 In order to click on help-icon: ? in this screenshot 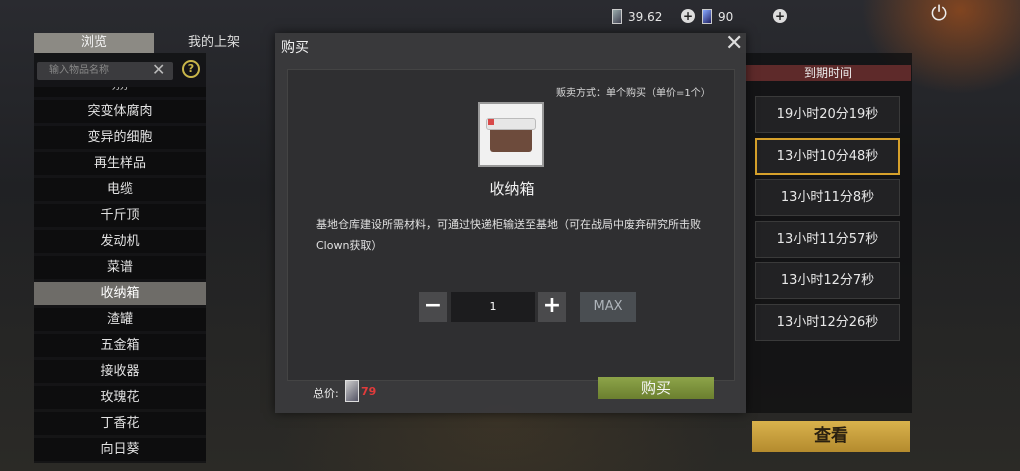, I will do `click(191, 69)`.